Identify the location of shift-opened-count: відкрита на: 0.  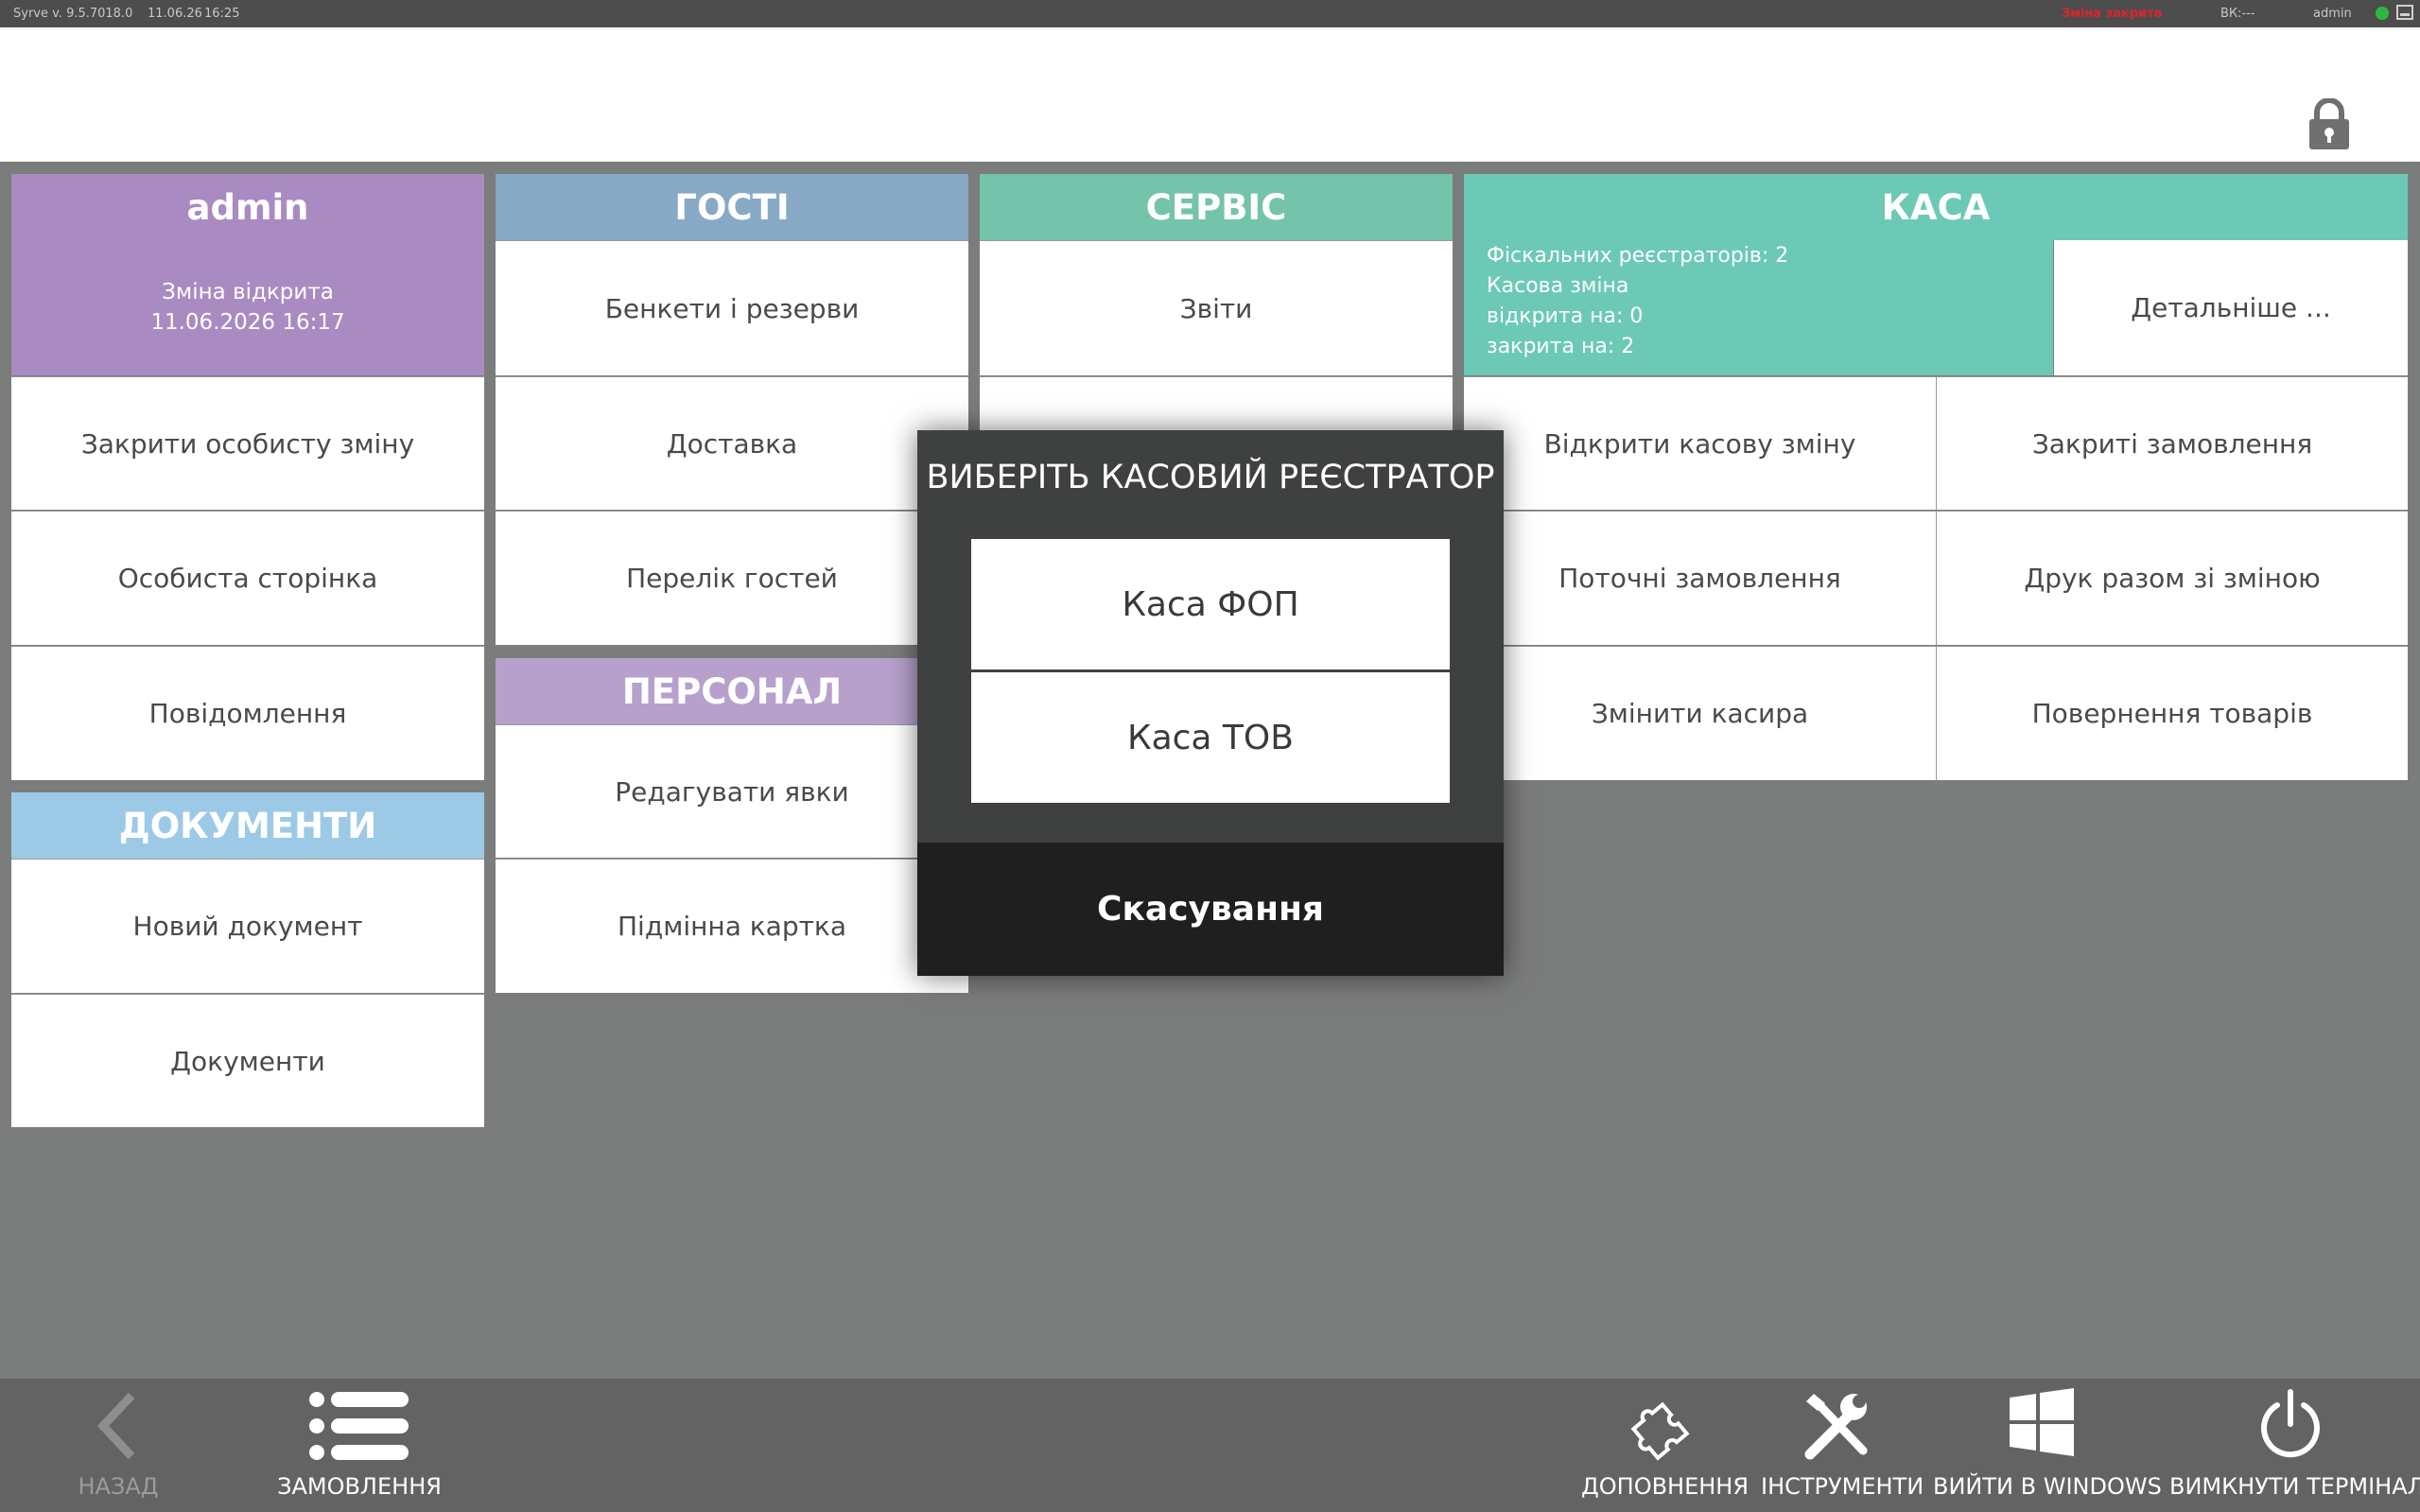
(1565, 316).